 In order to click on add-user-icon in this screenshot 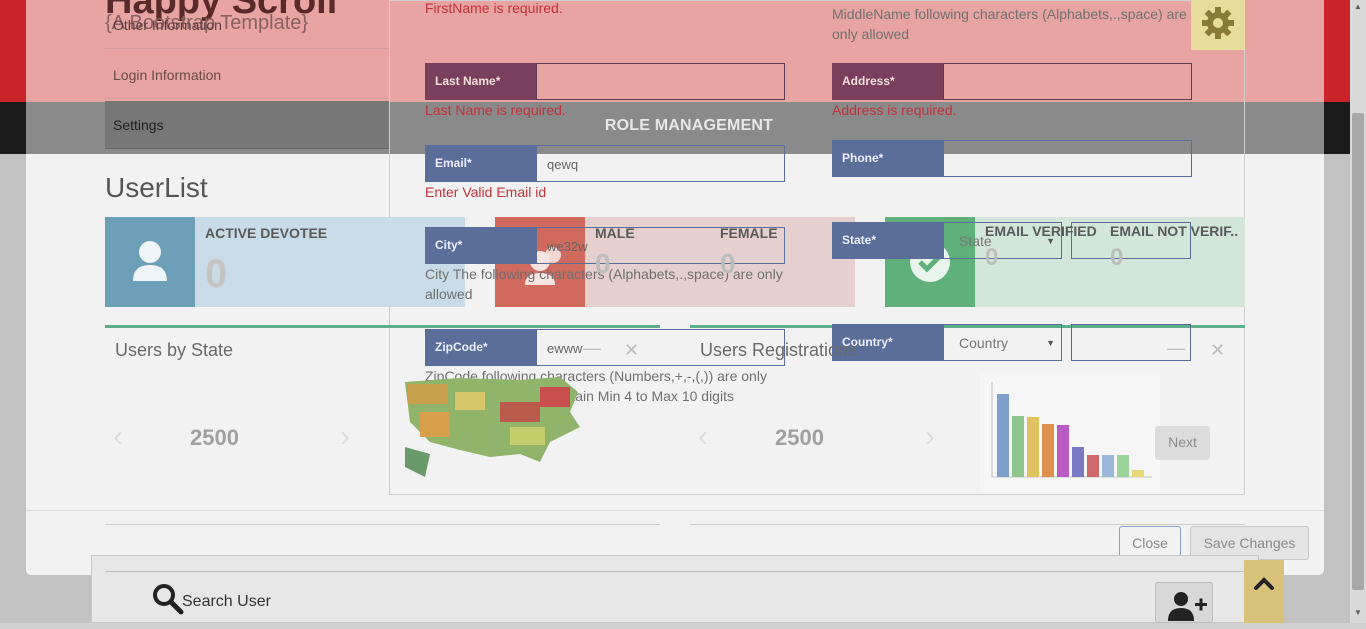, I will do `click(1187, 606)`.